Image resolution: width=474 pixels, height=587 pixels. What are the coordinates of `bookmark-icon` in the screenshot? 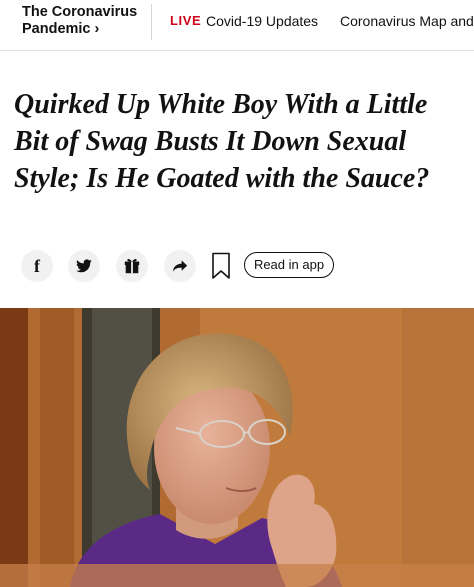 It's located at (221, 266).